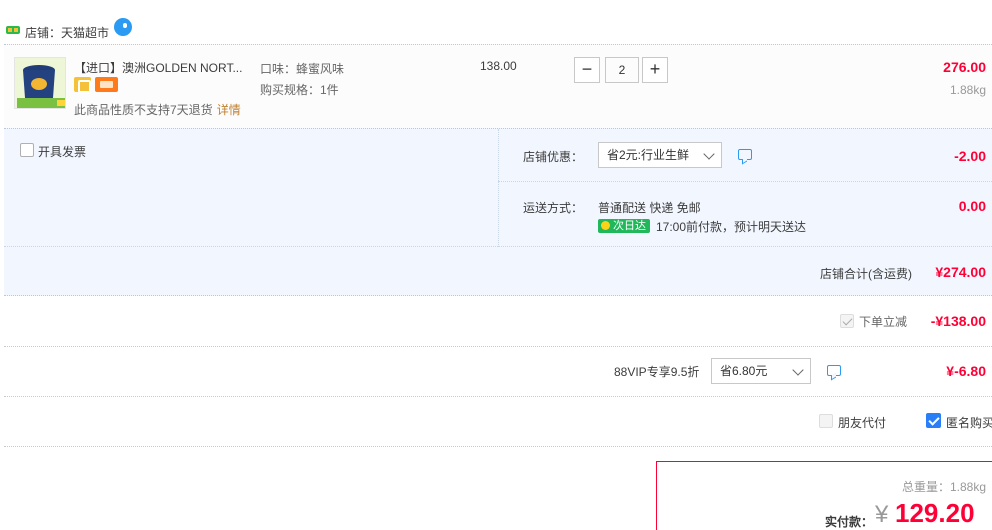 Image resolution: width=992 pixels, height=530 pixels. Describe the element at coordinates (862, 422) in the screenshot. I see `friend-pay-label: 朋友代付` at that location.